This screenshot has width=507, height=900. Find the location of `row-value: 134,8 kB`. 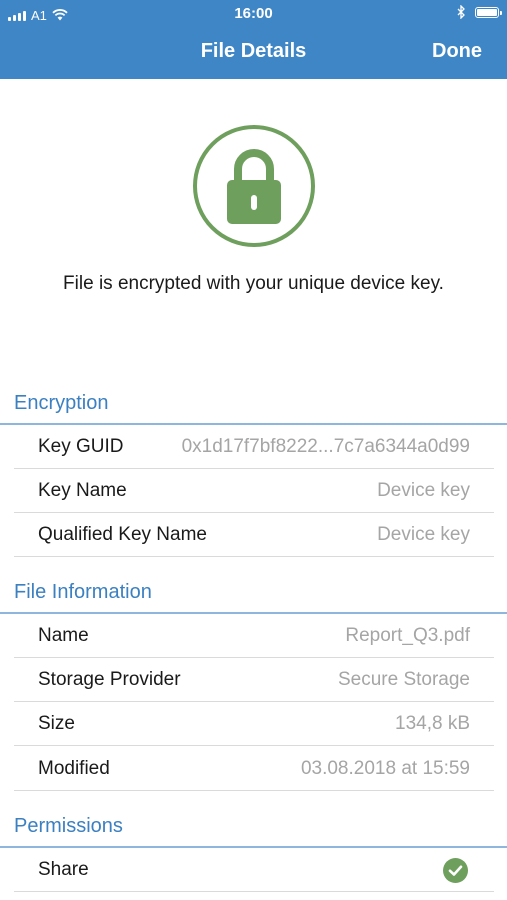

row-value: 134,8 kB is located at coordinates (432, 723).